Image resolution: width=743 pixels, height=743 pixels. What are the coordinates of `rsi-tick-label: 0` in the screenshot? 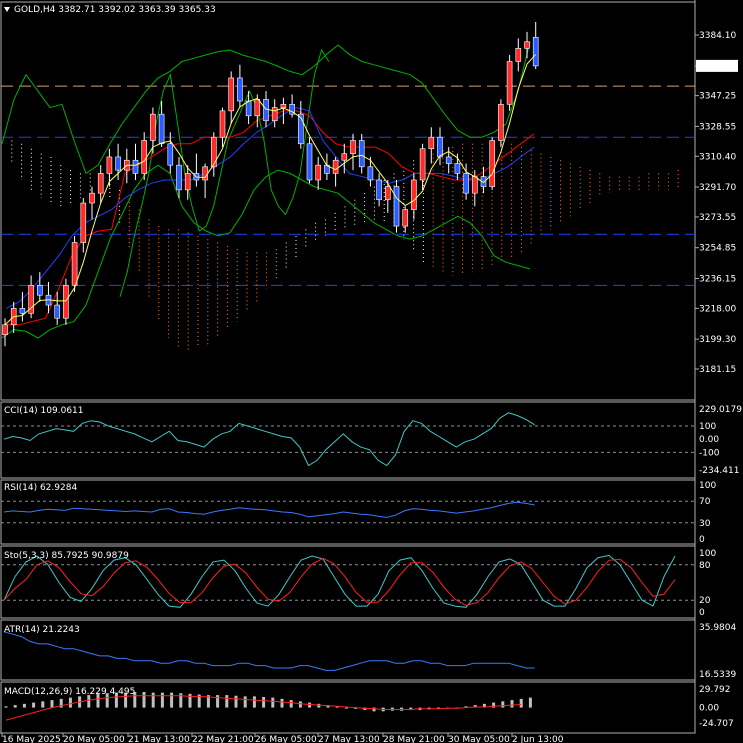 It's located at (702, 540).